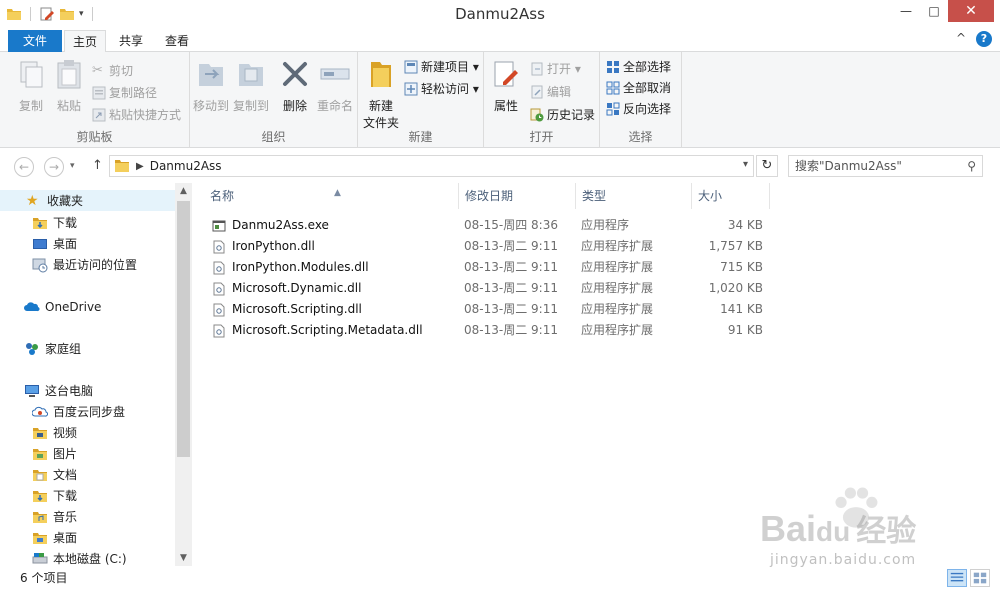  What do you see at coordinates (32, 306) in the screenshot?
I see `cloud-icon` at bounding box center [32, 306].